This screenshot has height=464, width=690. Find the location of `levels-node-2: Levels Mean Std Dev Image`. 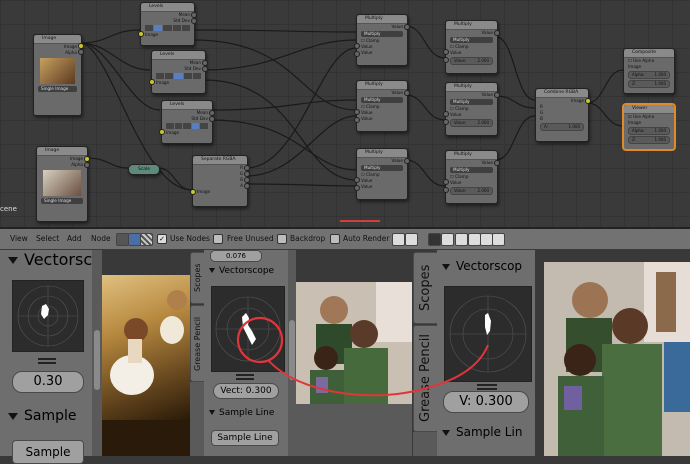

levels-node-2: Levels Mean Std Dev Image is located at coordinates (178, 72).